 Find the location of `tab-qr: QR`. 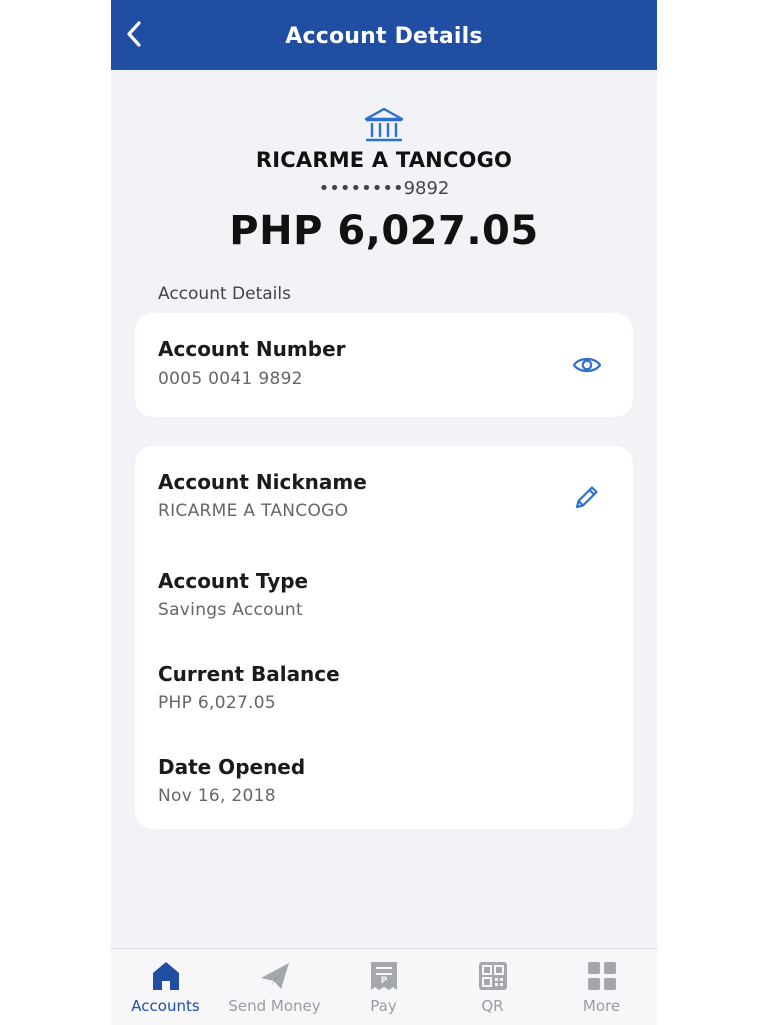

tab-qr: QR is located at coordinates (492, 987).